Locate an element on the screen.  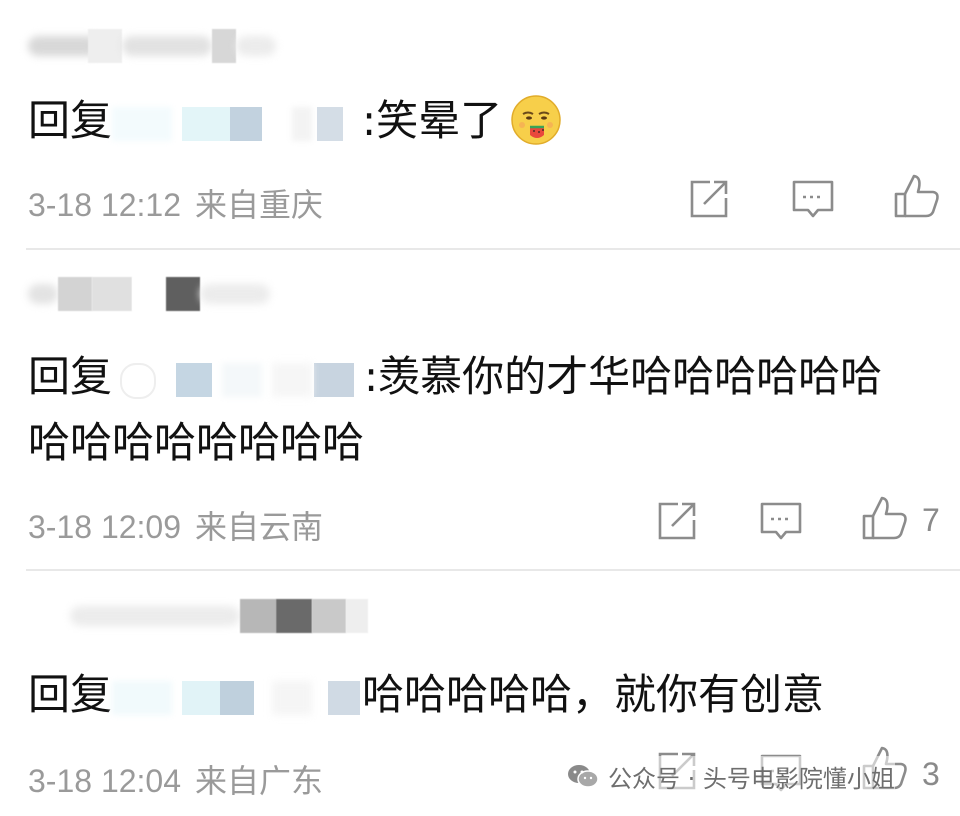
reply-text: :笑晕了 is located at coordinates (432, 120).